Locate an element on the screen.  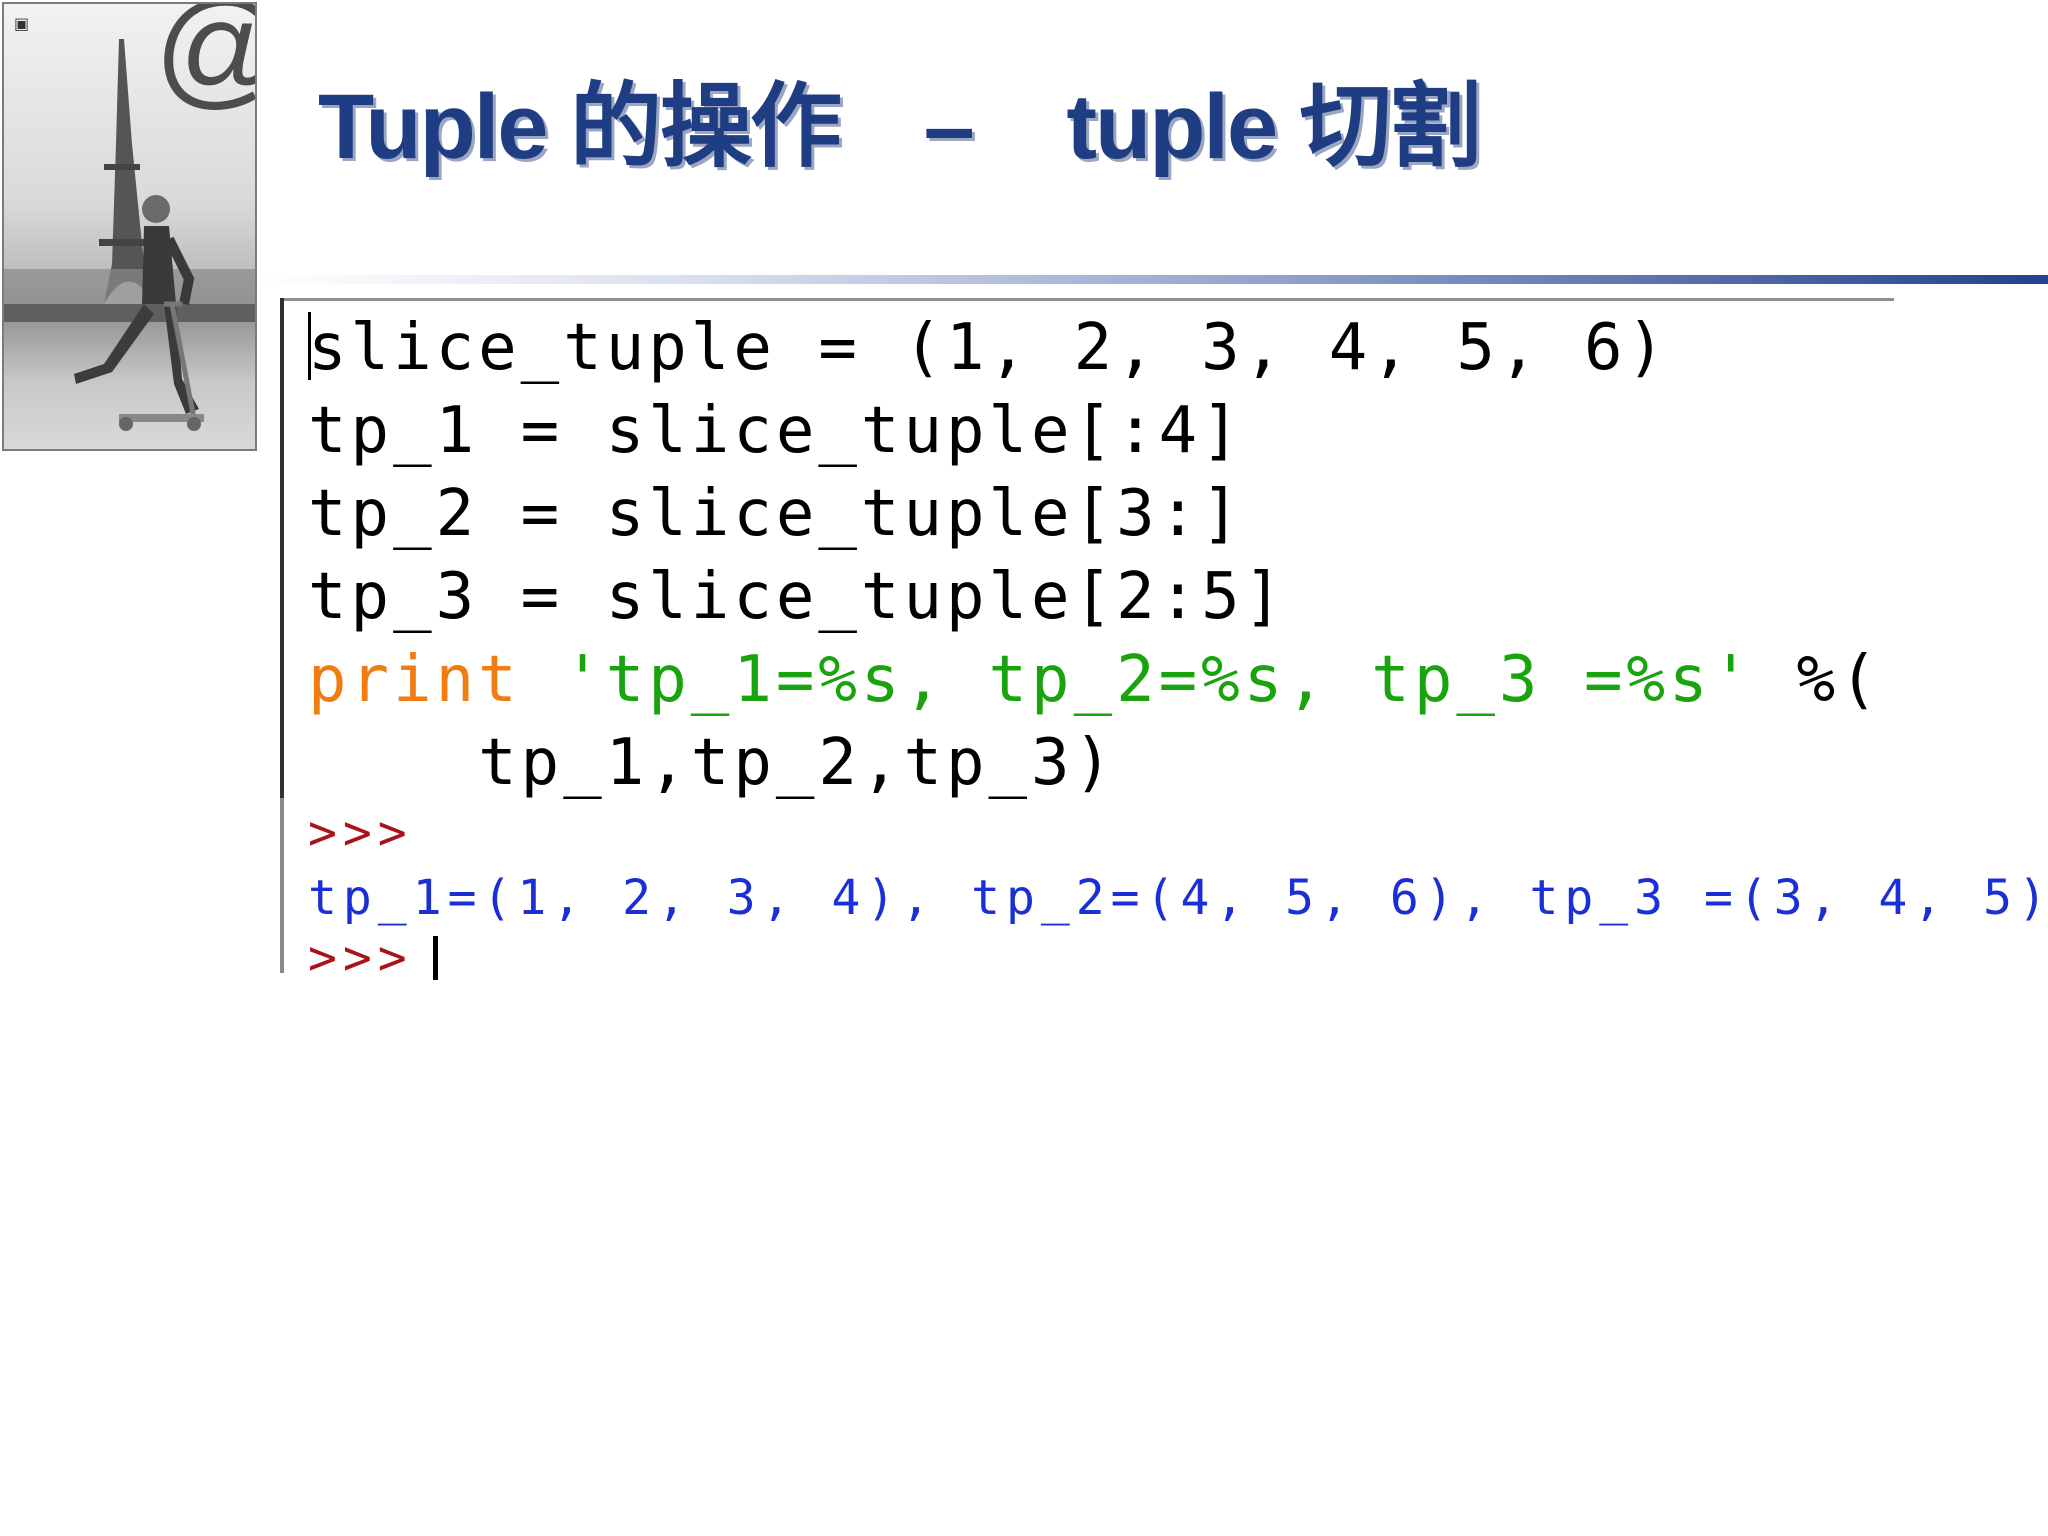
photo-stamp-icon: ▣ is located at coordinates (22, 23).